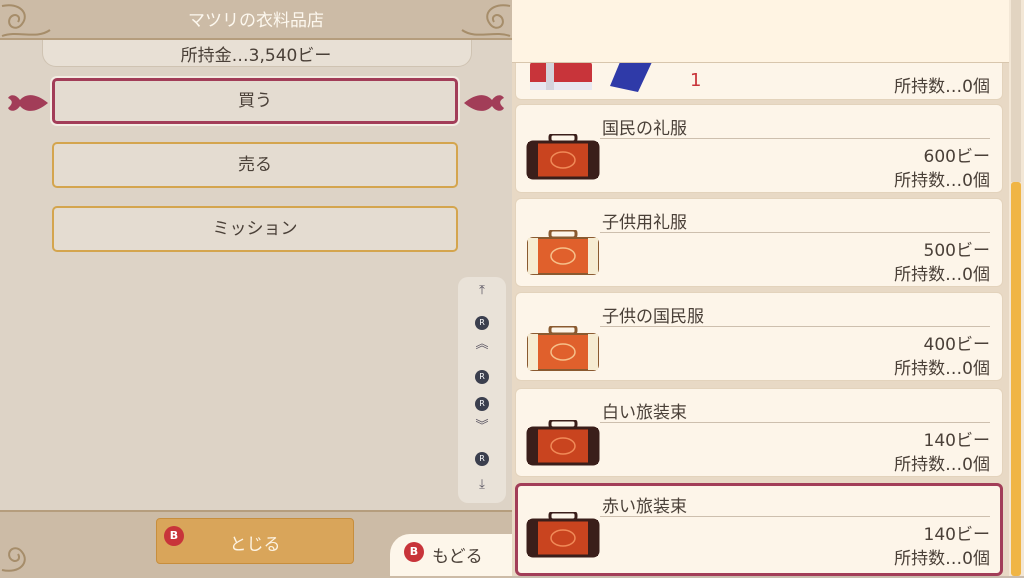 Image resolution: width=1024 pixels, height=578 pixels. Describe the element at coordinates (644, 413) in the screenshot. I see `item-name: 白い旅装束` at that location.